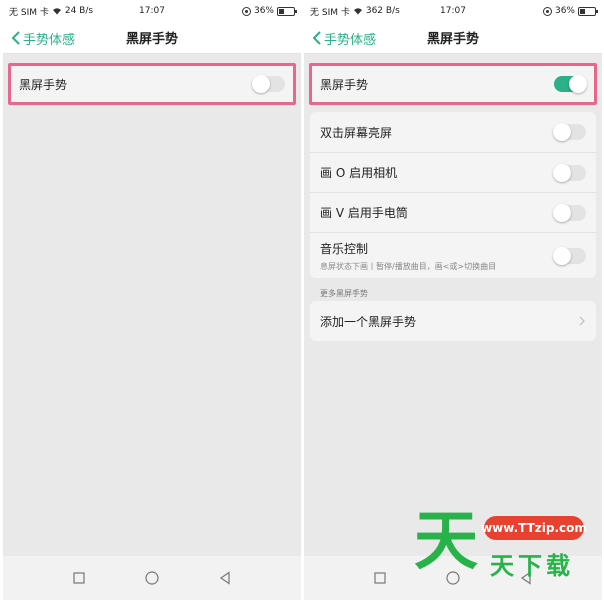 The image size is (604, 600). Describe the element at coordinates (364, 213) in the screenshot. I see `row-label: 画 V 启用手电筒` at that location.